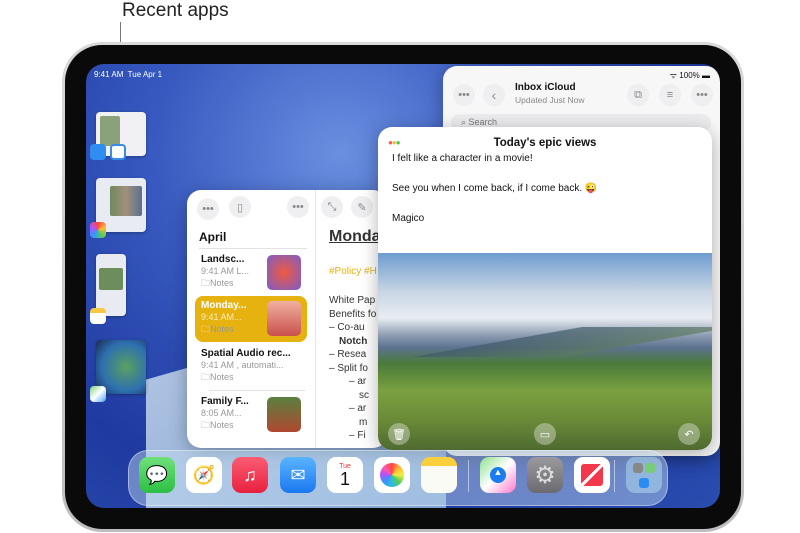  Describe the element at coordinates (355, 236) in the screenshot. I see `note-doc-title: Monda` at that location.